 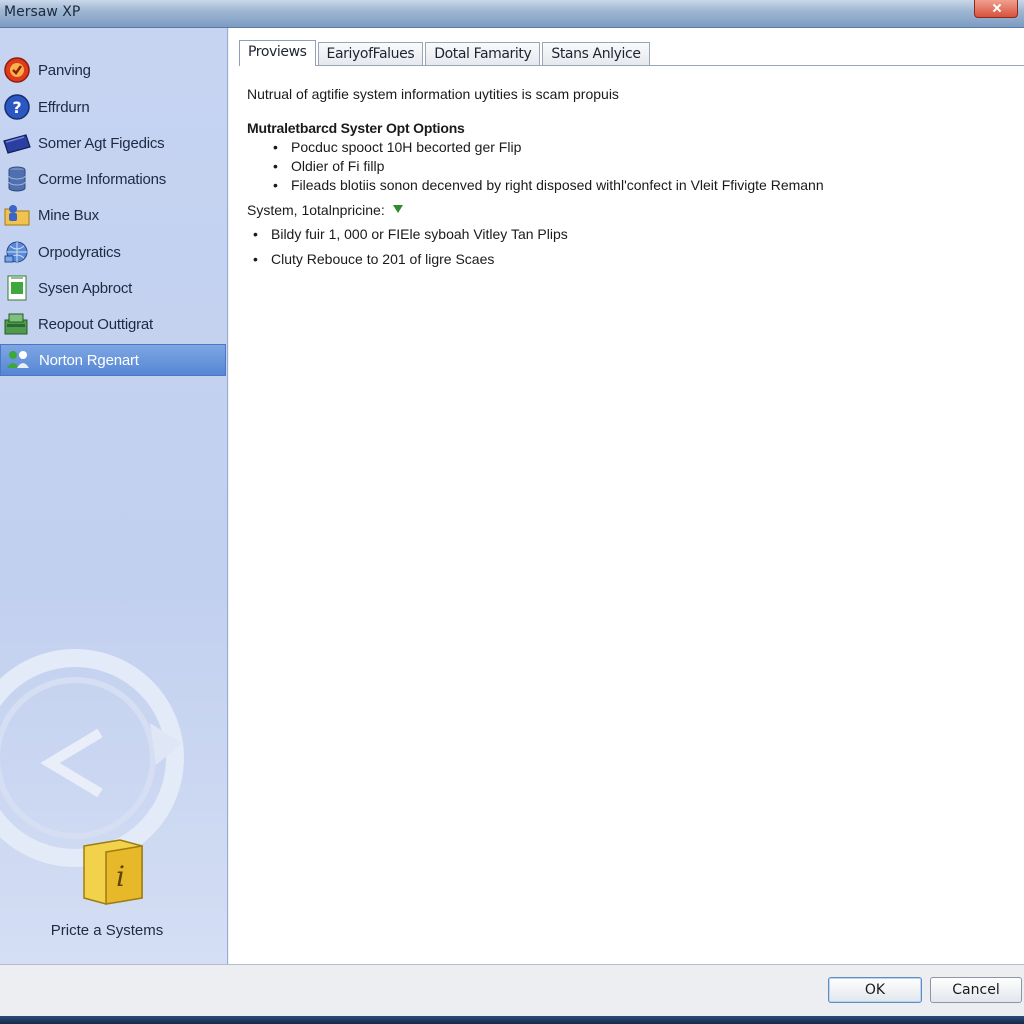 I want to click on sidebar-item-panving: Panving, so click(x=113, y=70).